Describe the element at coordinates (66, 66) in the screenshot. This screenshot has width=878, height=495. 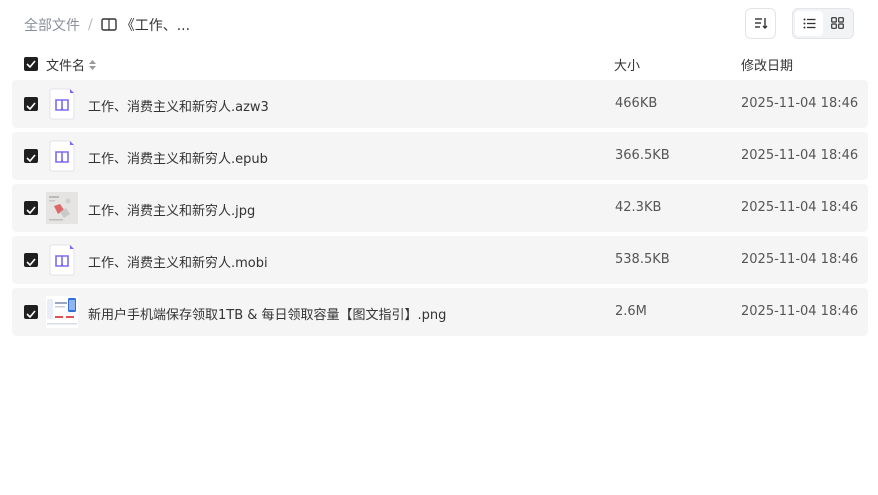
I see `column-name-label: 文件名` at that location.